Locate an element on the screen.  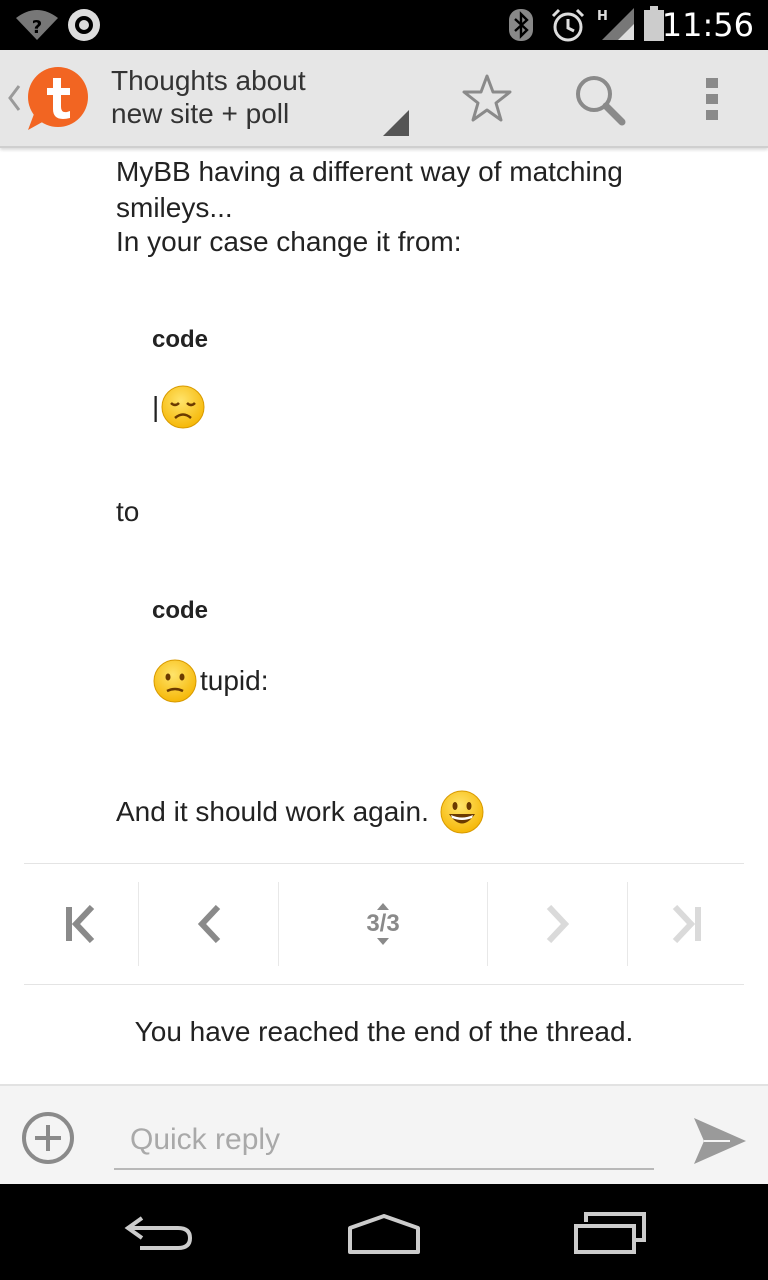
last-page-icon is located at coordinates (686, 924).